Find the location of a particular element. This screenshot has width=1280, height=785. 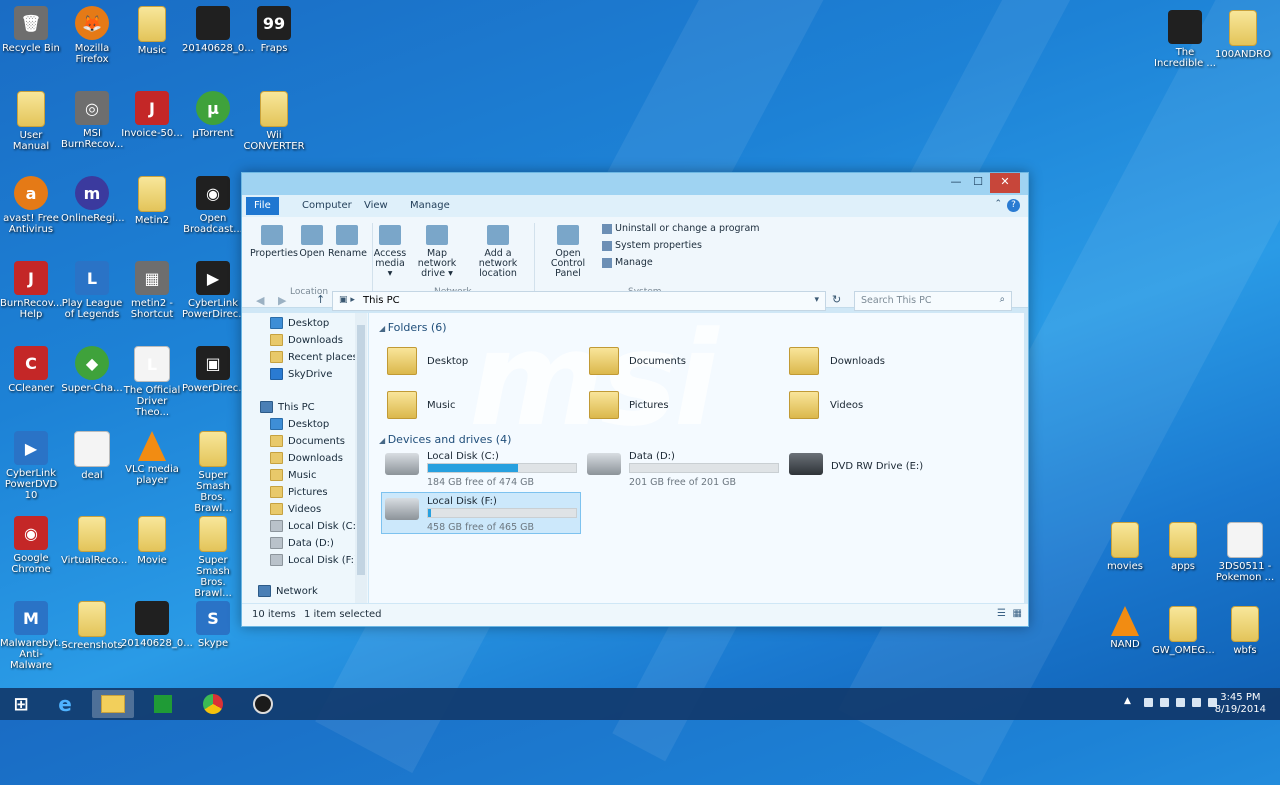

folder-music: Music is located at coordinates (441, 405).